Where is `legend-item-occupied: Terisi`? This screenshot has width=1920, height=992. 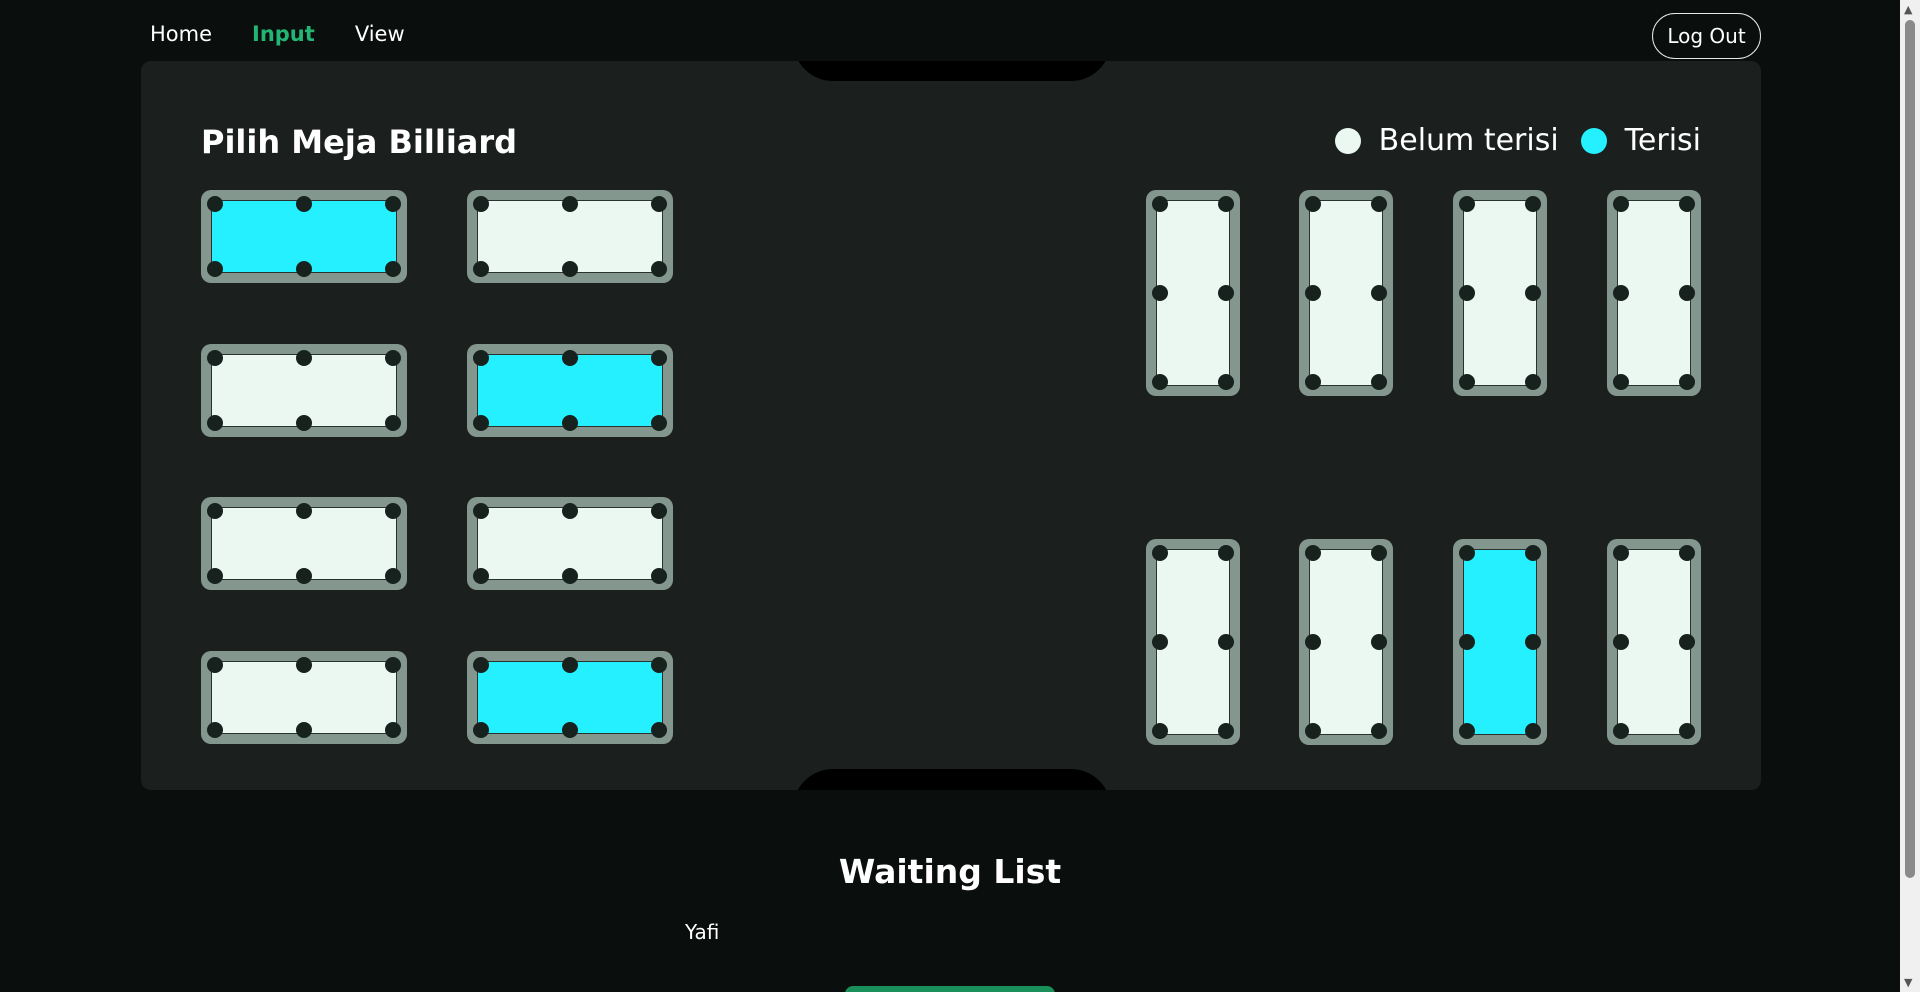 legend-item-occupied: Terisi is located at coordinates (1640, 140).